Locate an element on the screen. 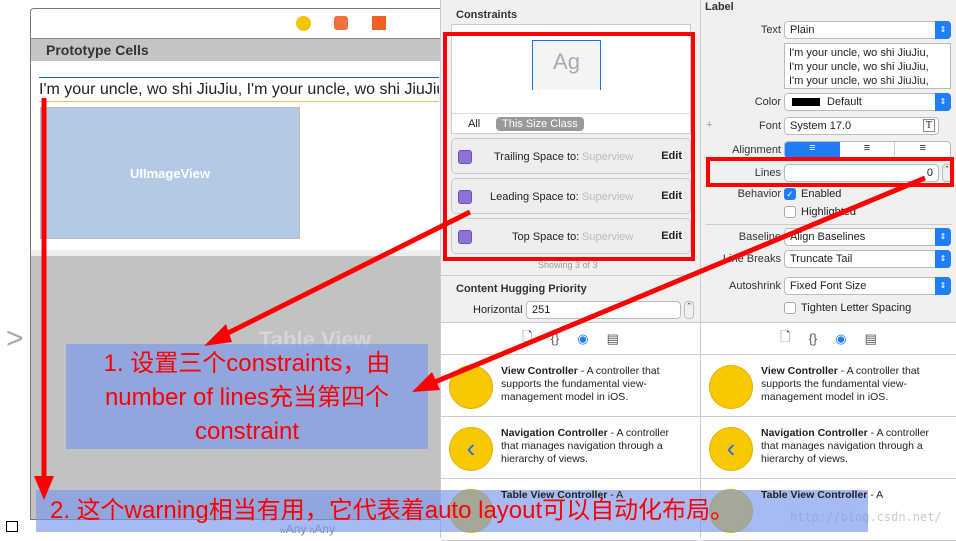 This screenshot has width=956, height=541. color-value: Default is located at coordinates (844, 102).